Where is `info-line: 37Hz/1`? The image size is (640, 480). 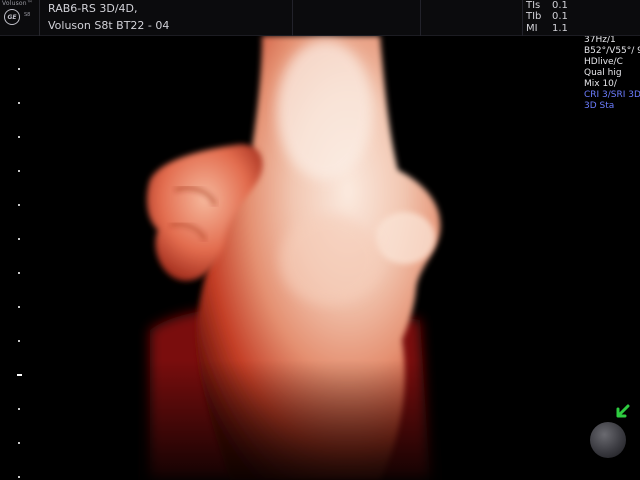 info-line: 37Hz/1 is located at coordinates (600, 40).